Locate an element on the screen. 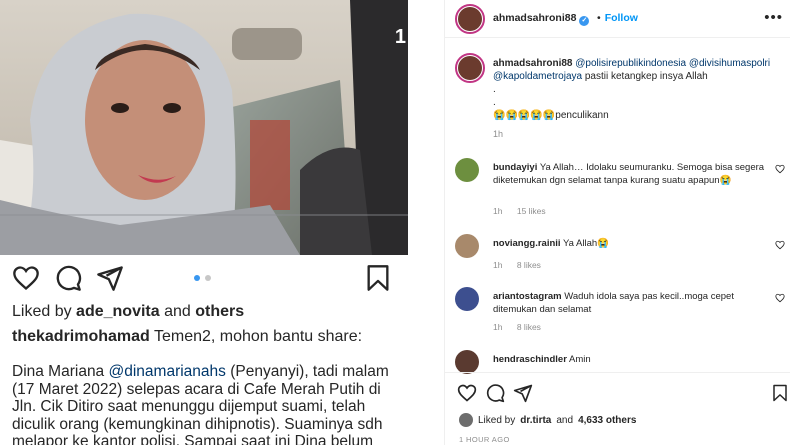  liked-and: and is located at coordinates (177, 311).